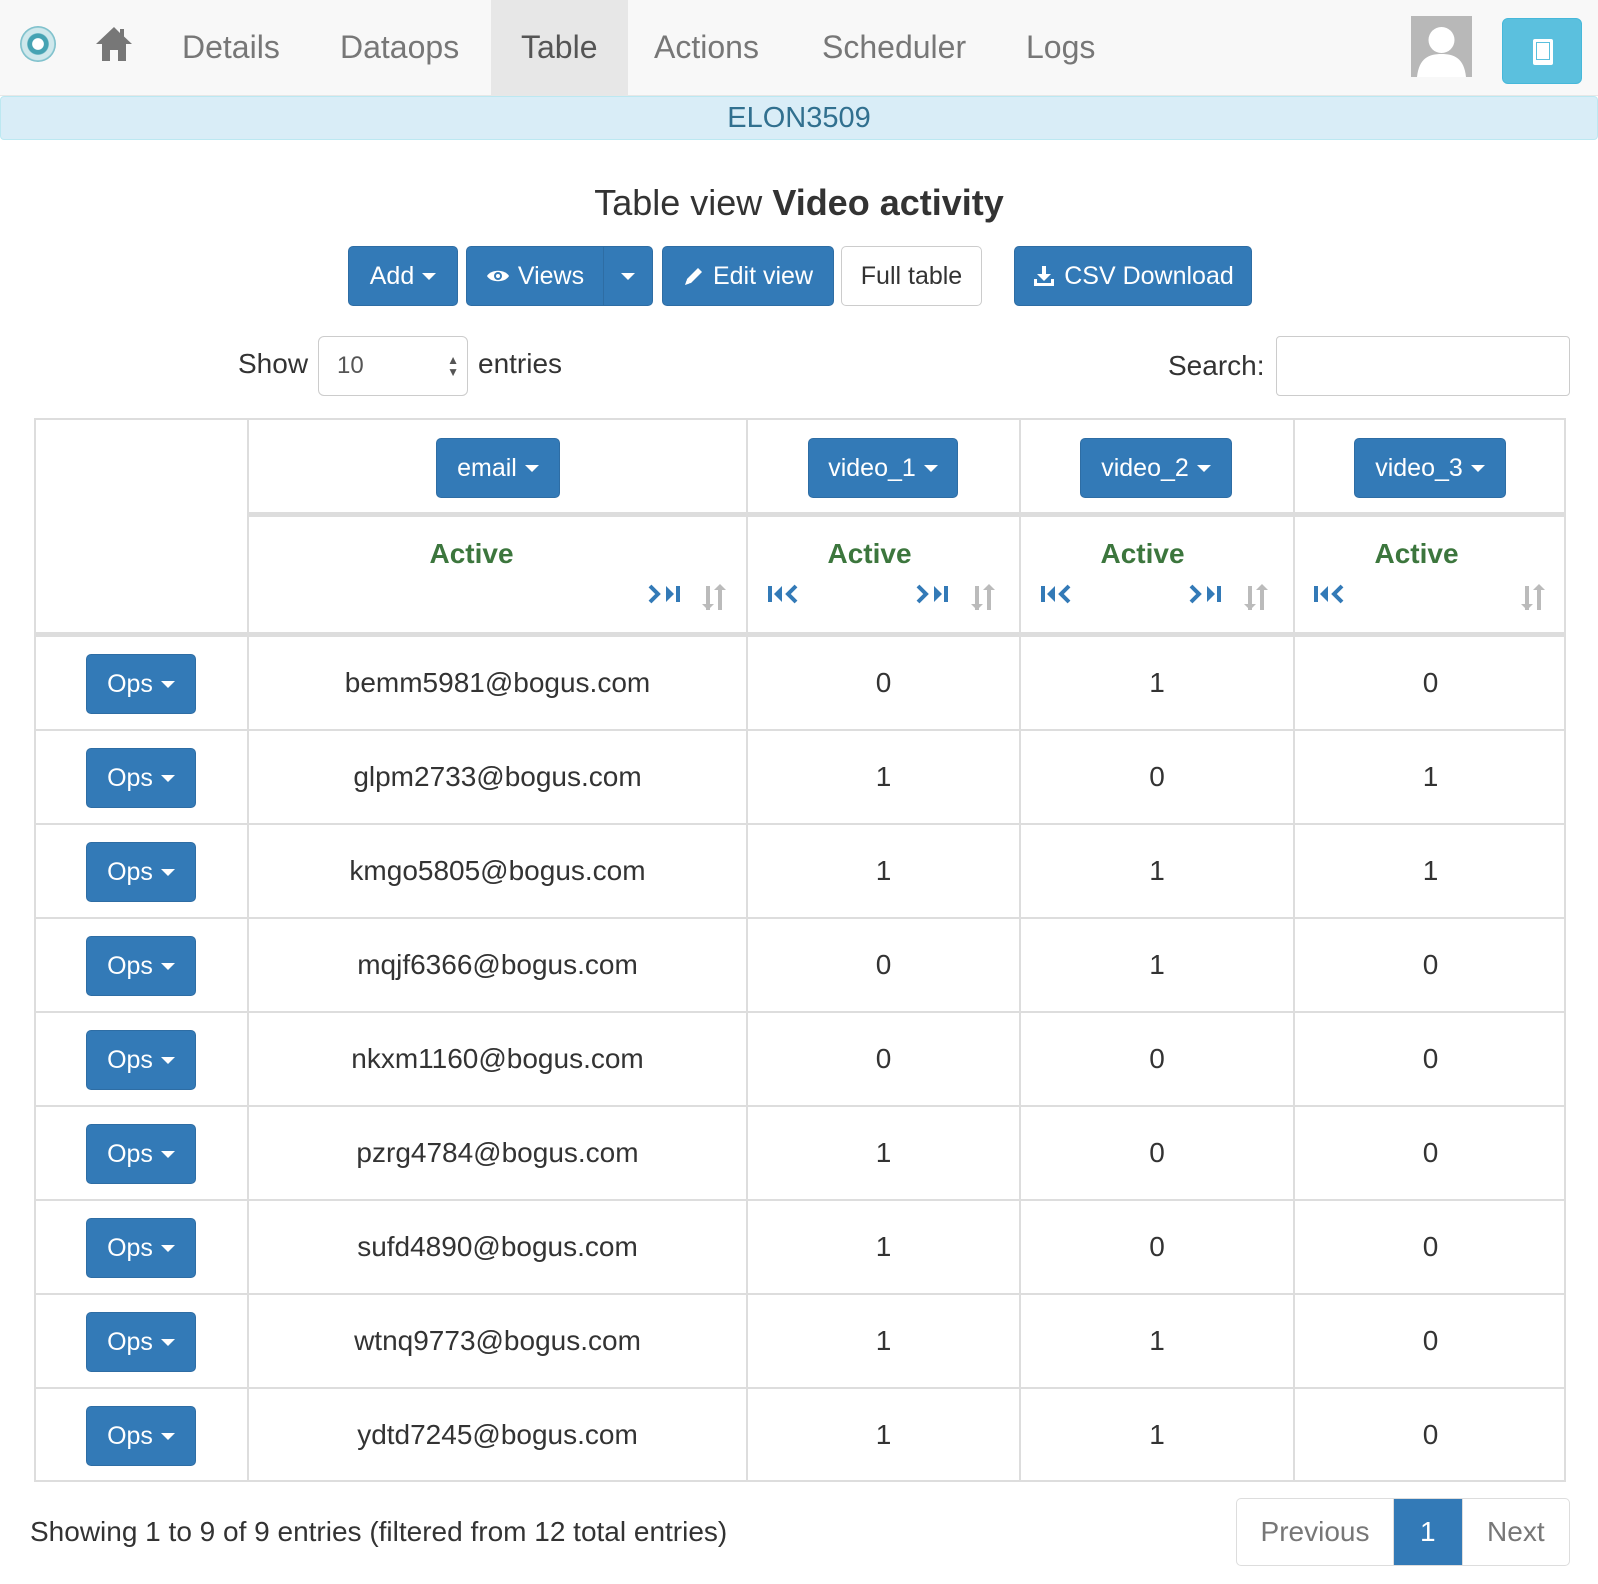 The height and width of the screenshot is (1584, 1598). What do you see at coordinates (453, 366) in the screenshot?
I see `select-arrows-icon: ▲ ▼` at bounding box center [453, 366].